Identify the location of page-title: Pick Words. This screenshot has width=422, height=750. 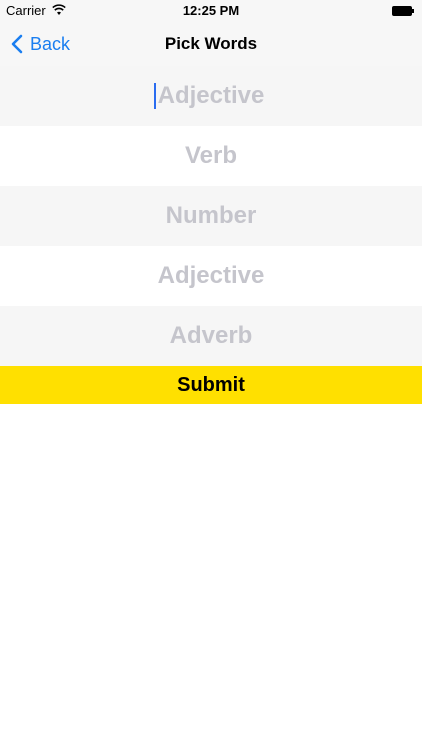
(211, 43).